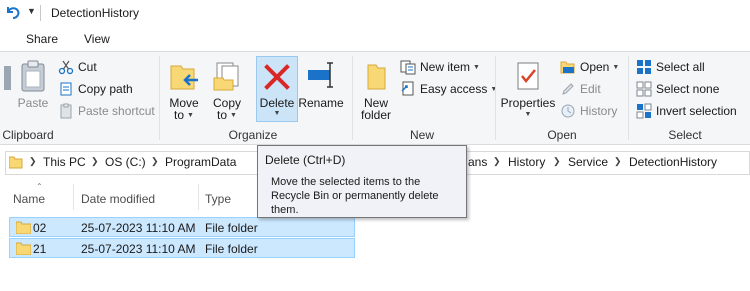 The width and height of the screenshot is (750, 291). What do you see at coordinates (39, 186) in the screenshot?
I see `sort-ascending-icon: ⌃` at bounding box center [39, 186].